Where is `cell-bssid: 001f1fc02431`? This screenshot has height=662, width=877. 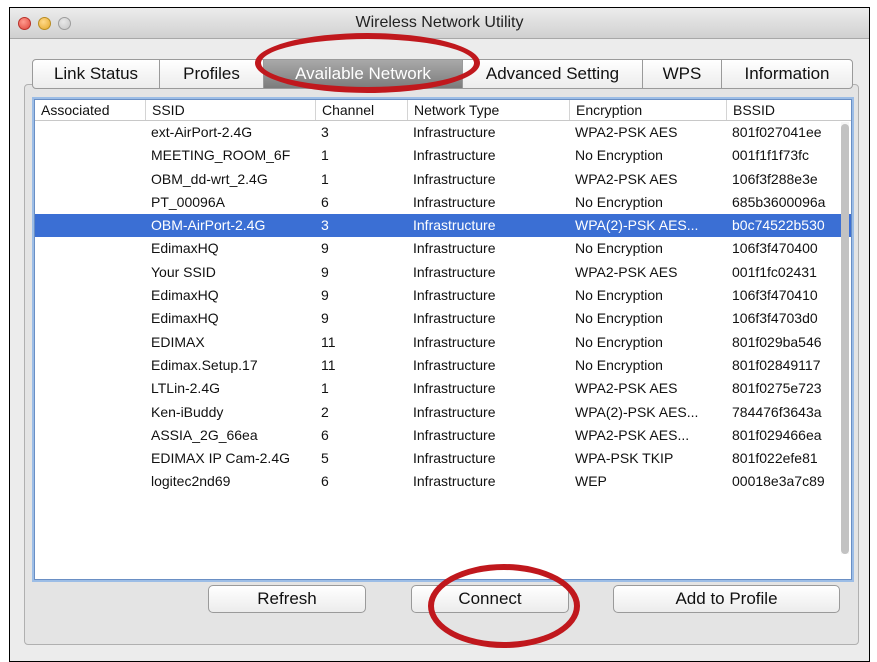
cell-bssid: 001f1fc02431 is located at coordinates (774, 271).